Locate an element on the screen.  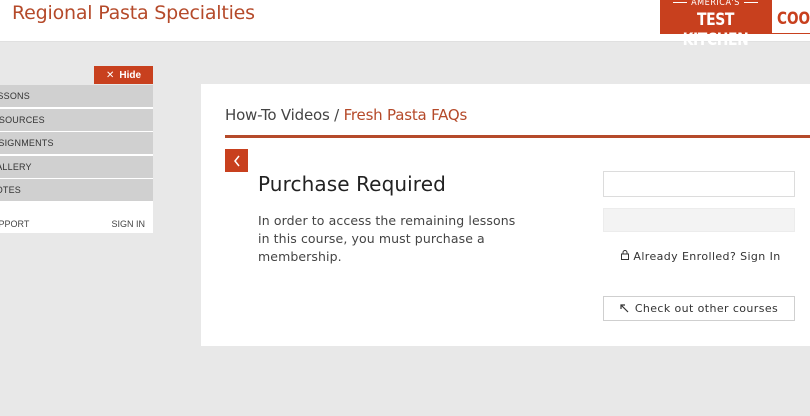
breadcrumb-parent: How-To Videos is located at coordinates (277, 115).